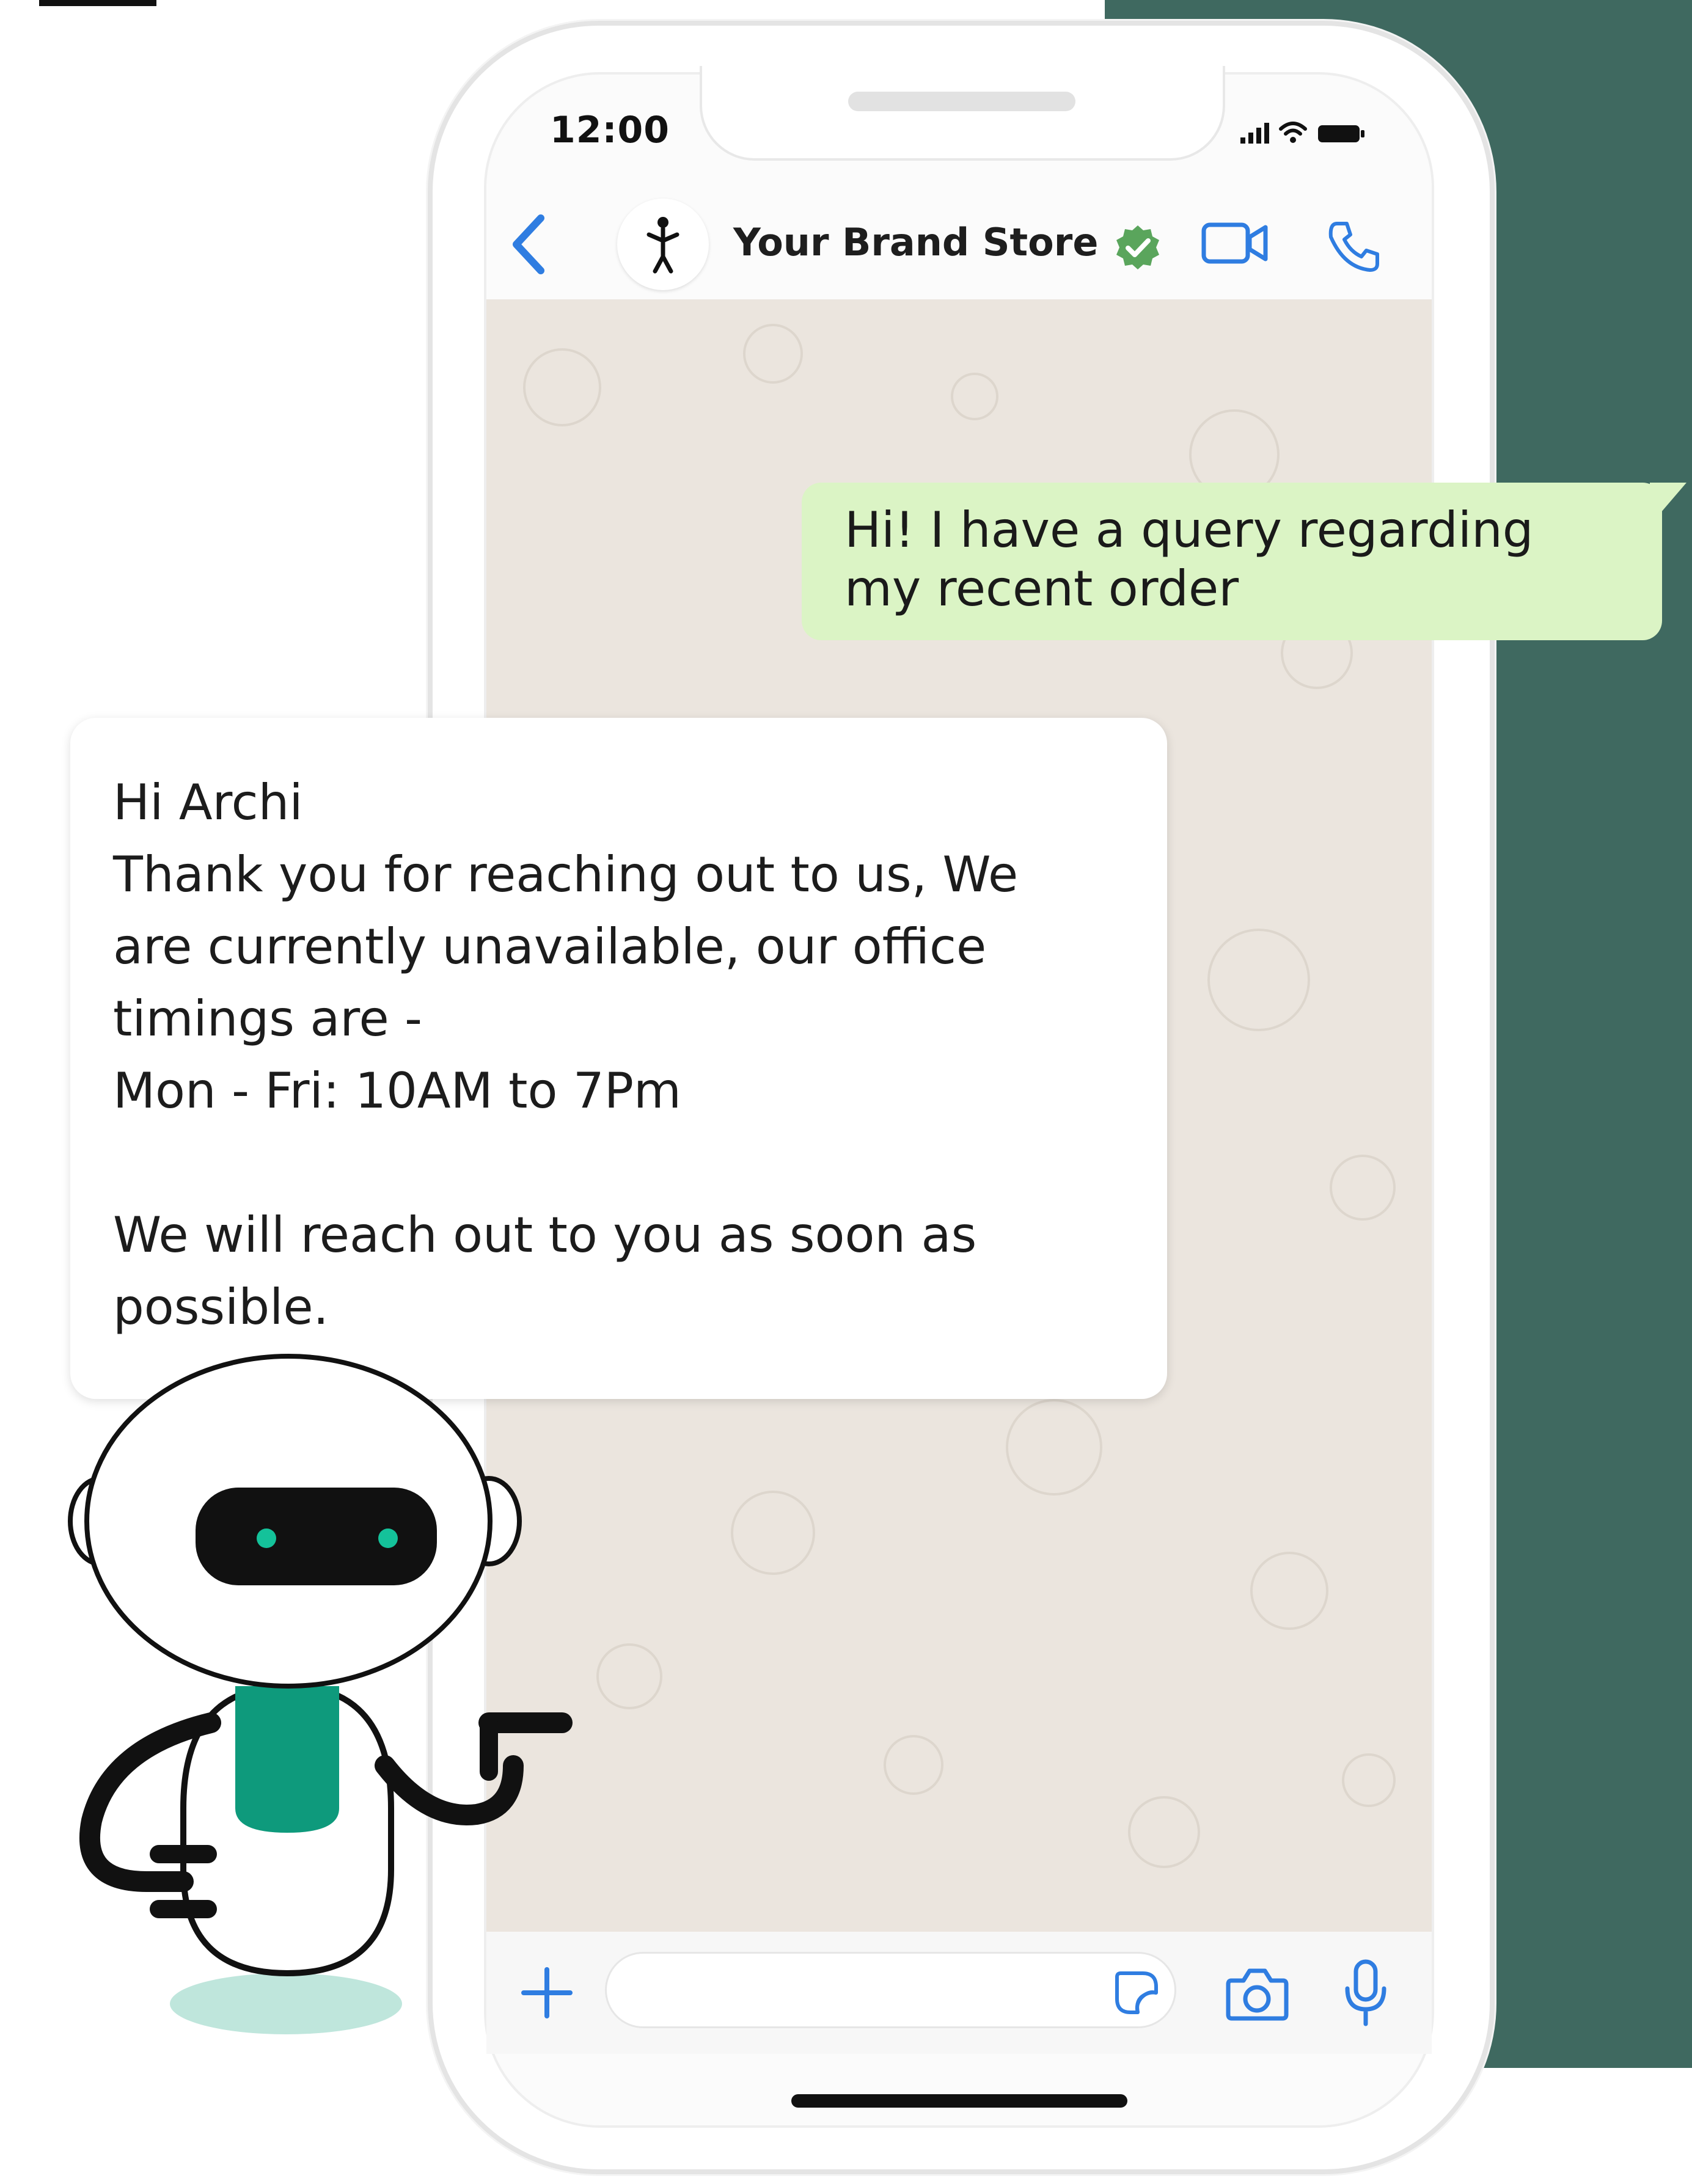  I want to click on phone-speaker, so click(961, 102).